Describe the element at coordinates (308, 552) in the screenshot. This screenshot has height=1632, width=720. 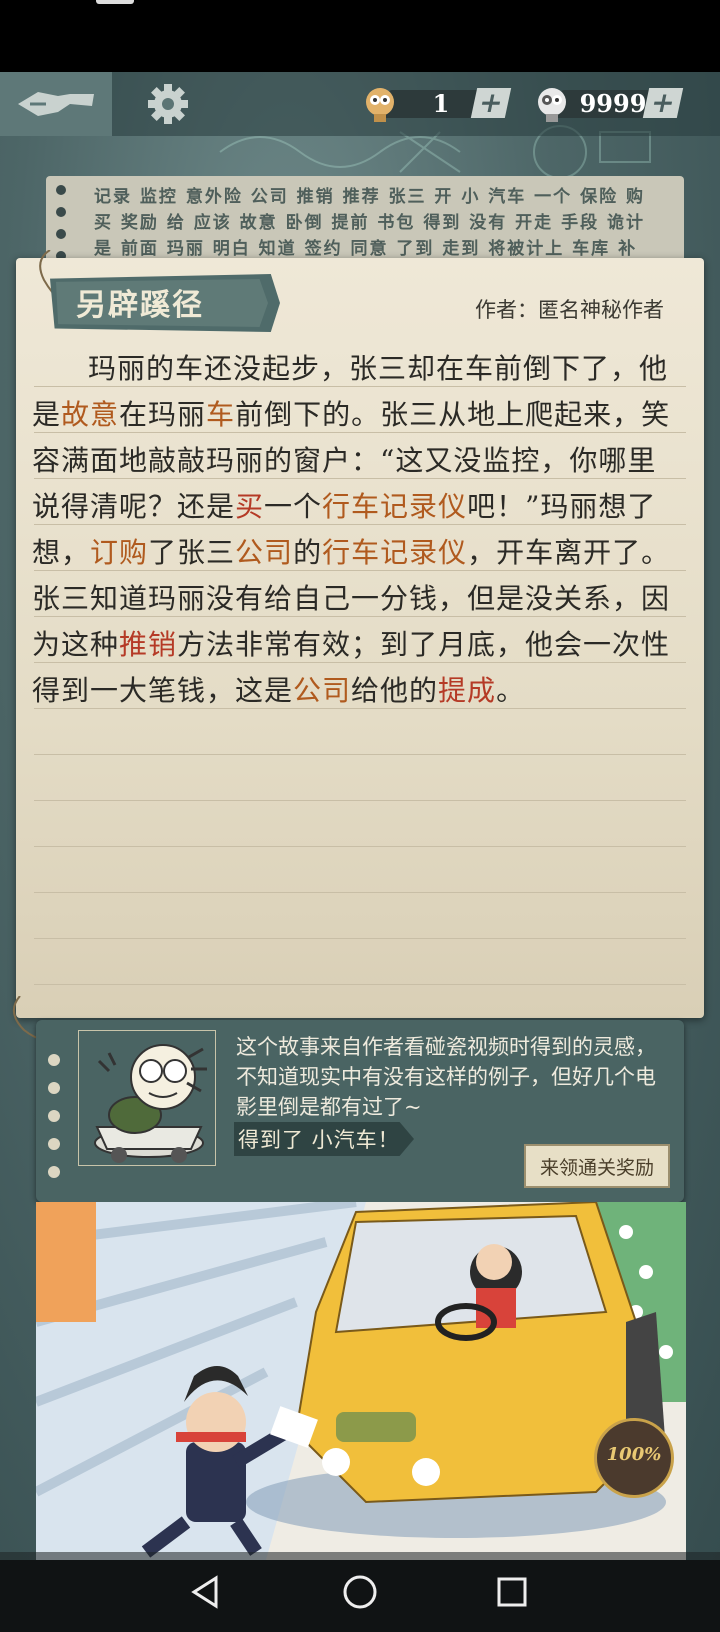
I see `story-text: 的` at that location.